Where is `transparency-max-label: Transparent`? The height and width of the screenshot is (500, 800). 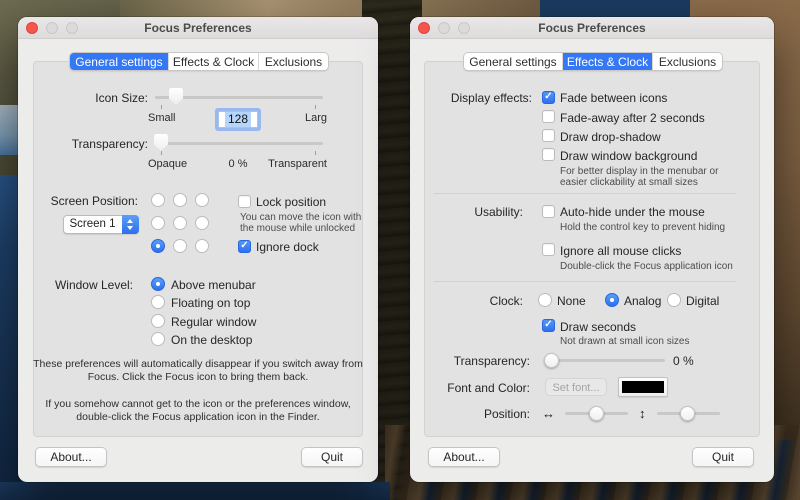
transparency-max-label: Transparent is located at coordinates (297, 164).